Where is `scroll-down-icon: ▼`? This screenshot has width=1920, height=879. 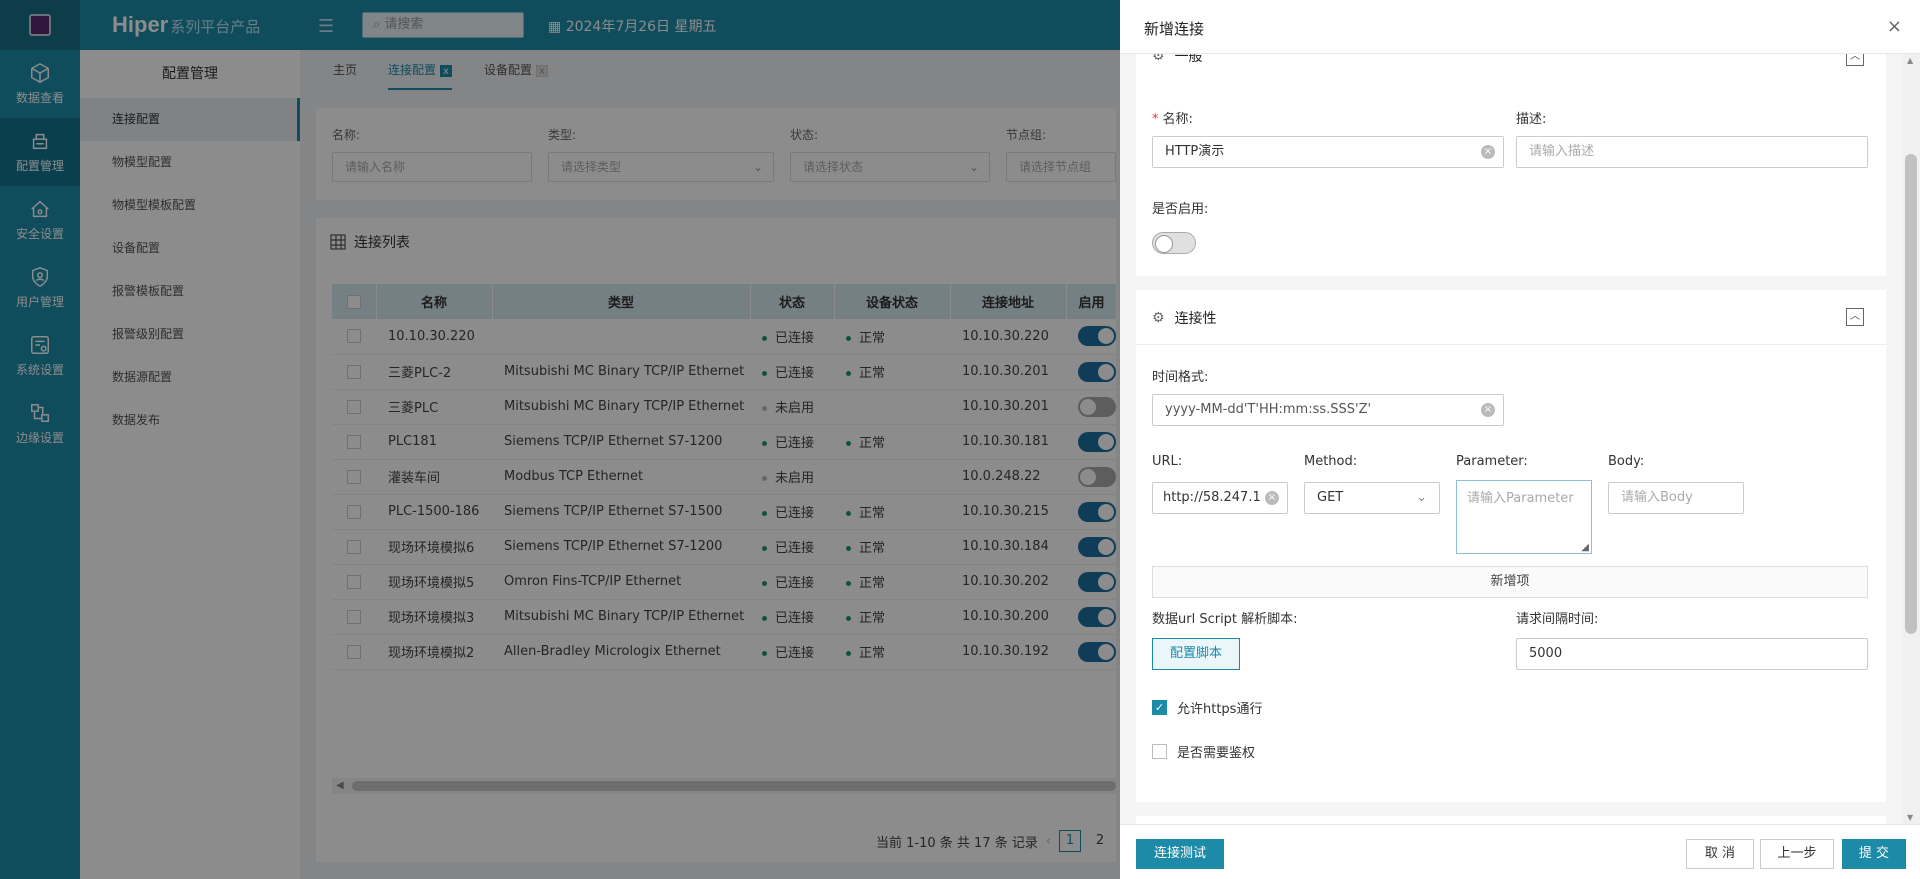 scroll-down-icon: ▼ is located at coordinates (1910, 817).